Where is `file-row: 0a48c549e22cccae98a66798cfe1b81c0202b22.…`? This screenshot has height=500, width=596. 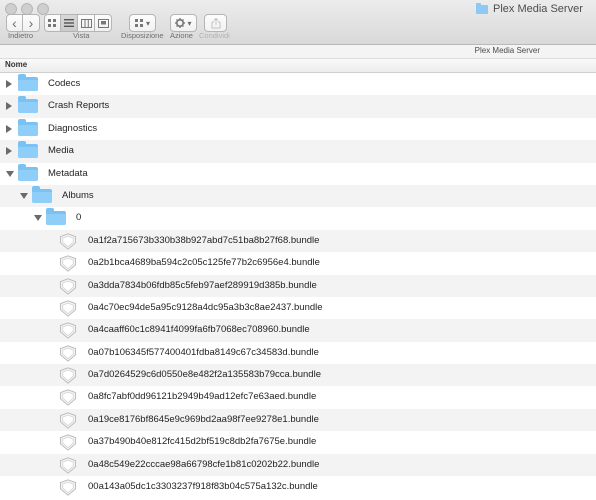 file-row: 0a48c549e22cccae98a66798cfe1b81c0202b22.… is located at coordinates (298, 465).